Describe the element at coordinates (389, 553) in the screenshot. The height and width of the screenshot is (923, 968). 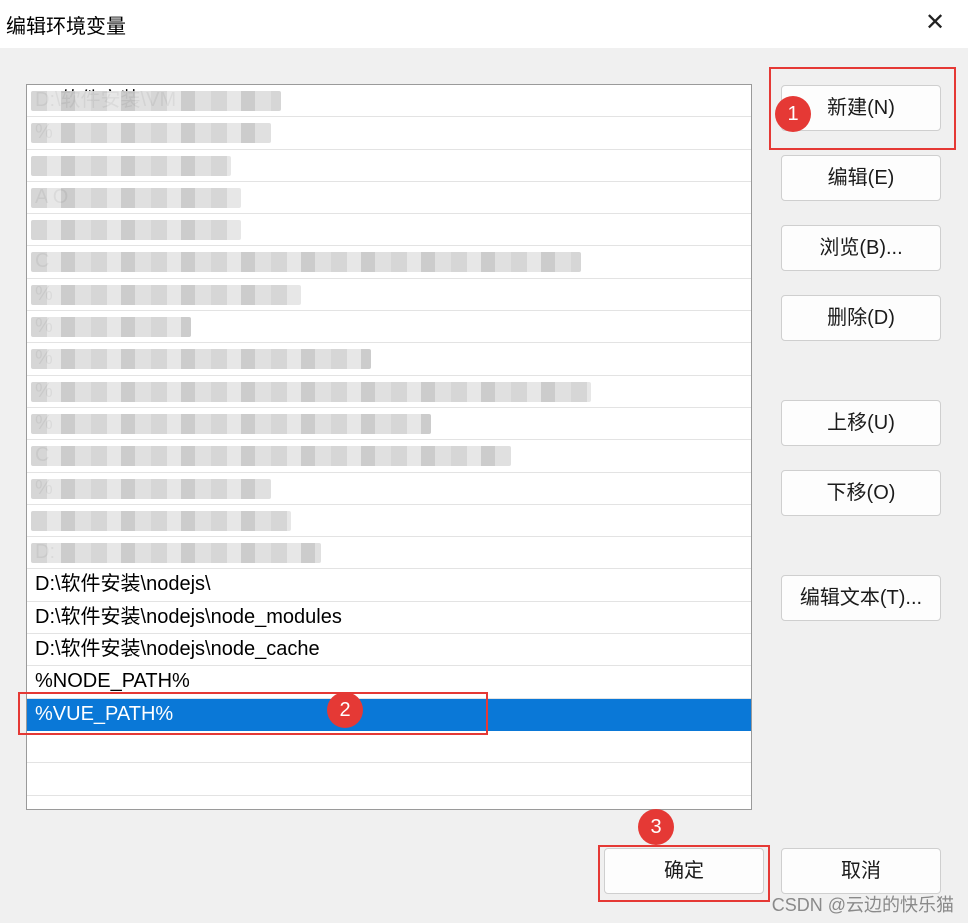
I see `path-entry: D:` at that location.